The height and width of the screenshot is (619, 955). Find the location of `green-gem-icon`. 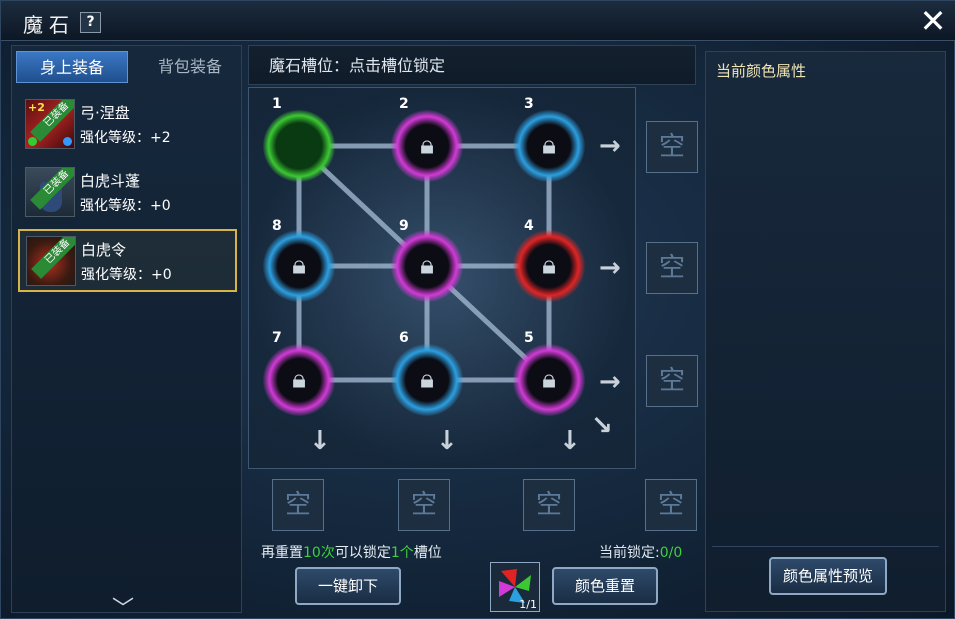

green-gem-icon is located at coordinates (32, 141).